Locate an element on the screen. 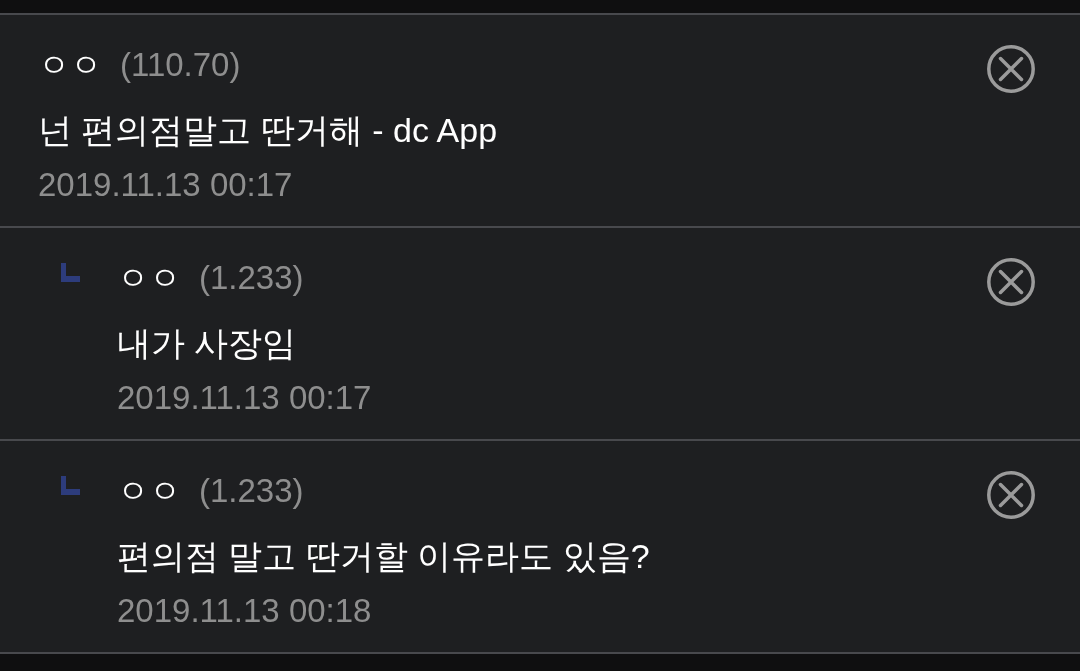 The width and height of the screenshot is (1080, 671). comment-text: 넌 편의점말고 딴거해 - dc App is located at coordinates (268, 130).